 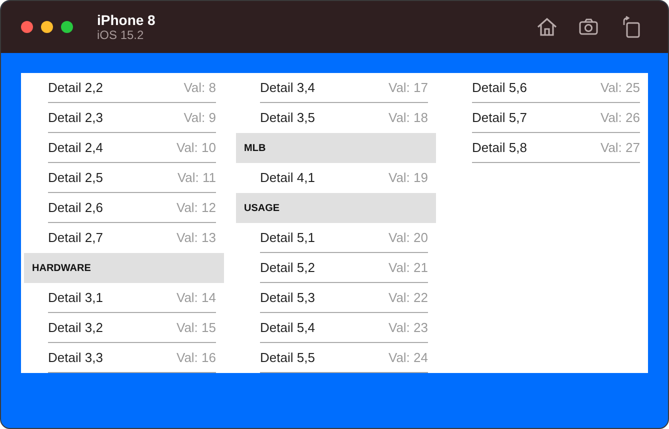 I want to click on row-value: Val: 8, so click(x=200, y=87).